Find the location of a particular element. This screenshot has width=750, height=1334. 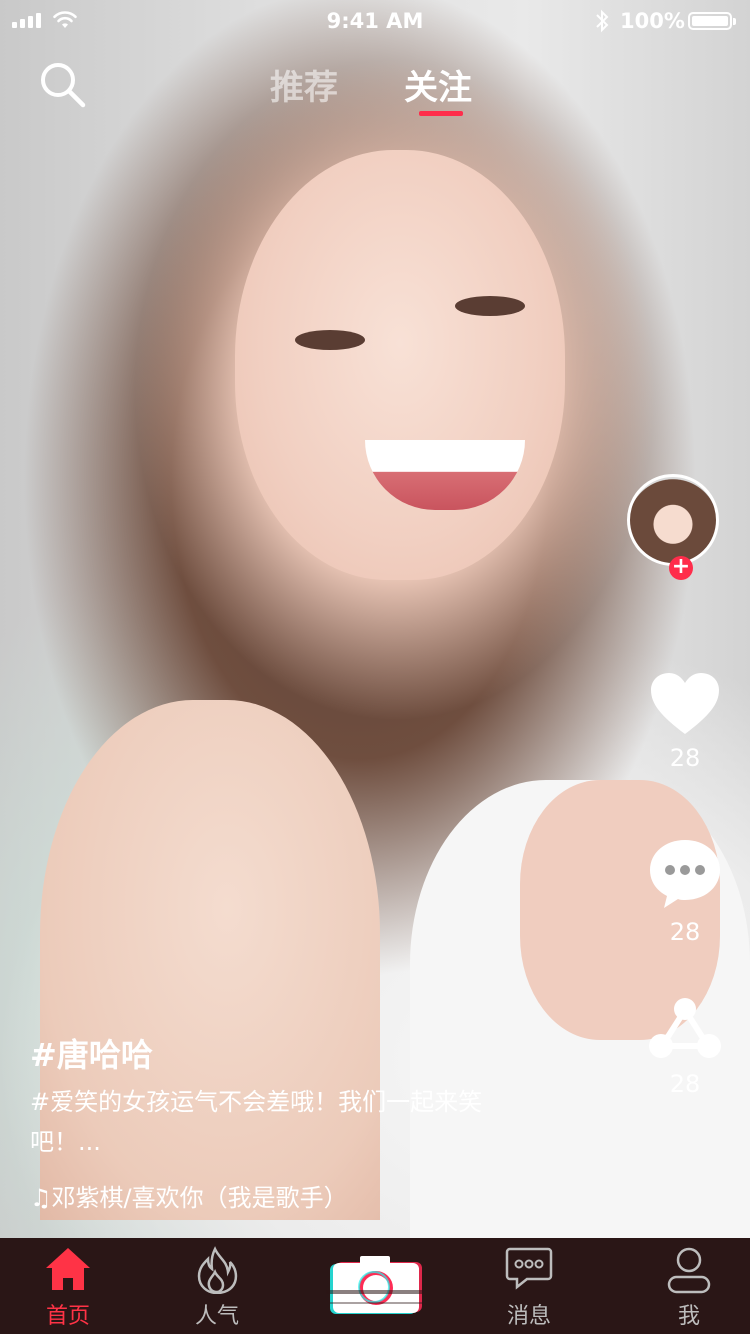

heart-icon is located at coordinates (685, 703).